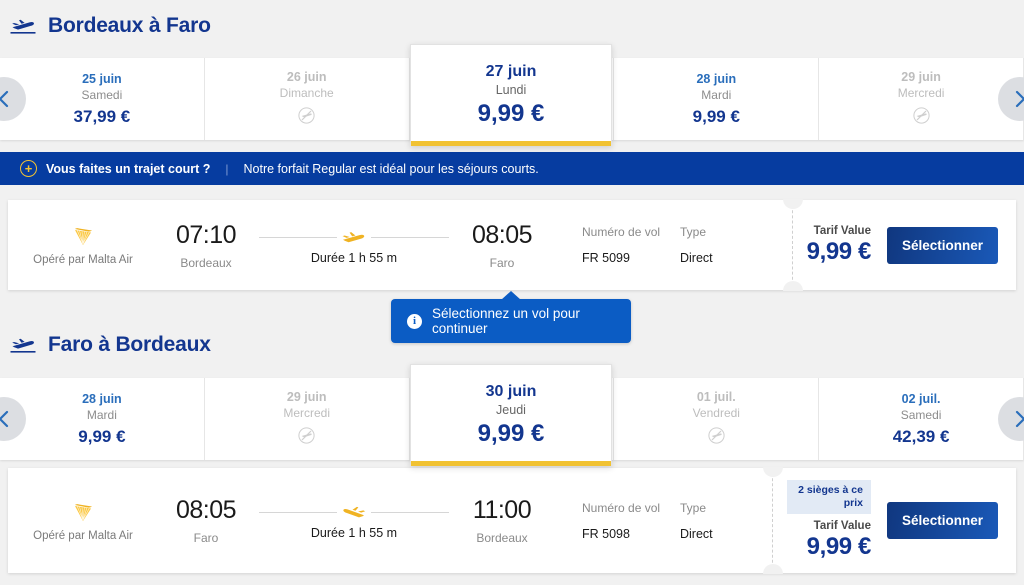  I want to click on departure-block: 08:05 Faro, so click(206, 520).